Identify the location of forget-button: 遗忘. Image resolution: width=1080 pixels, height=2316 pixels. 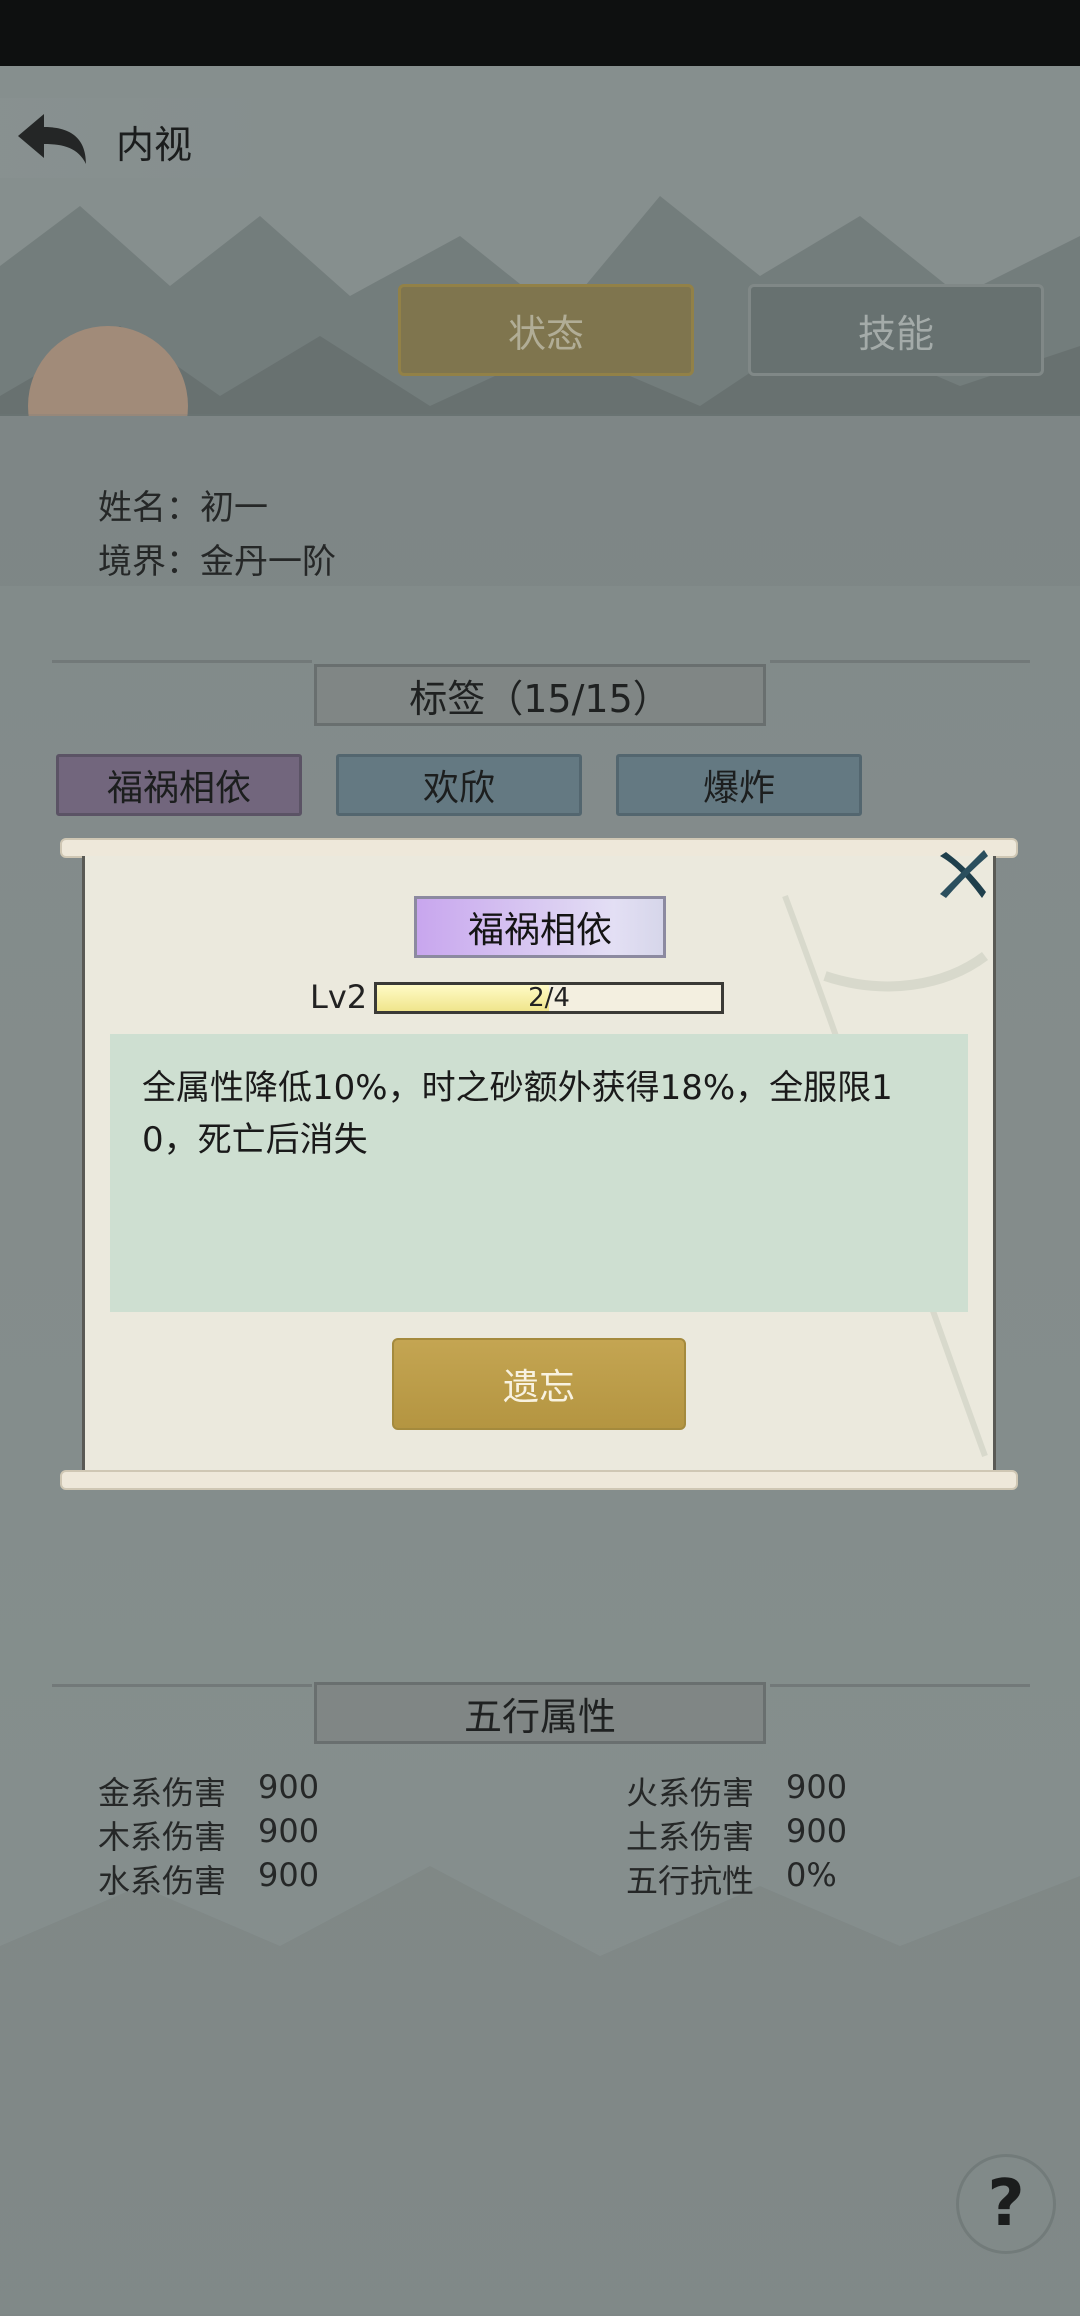
(539, 1384).